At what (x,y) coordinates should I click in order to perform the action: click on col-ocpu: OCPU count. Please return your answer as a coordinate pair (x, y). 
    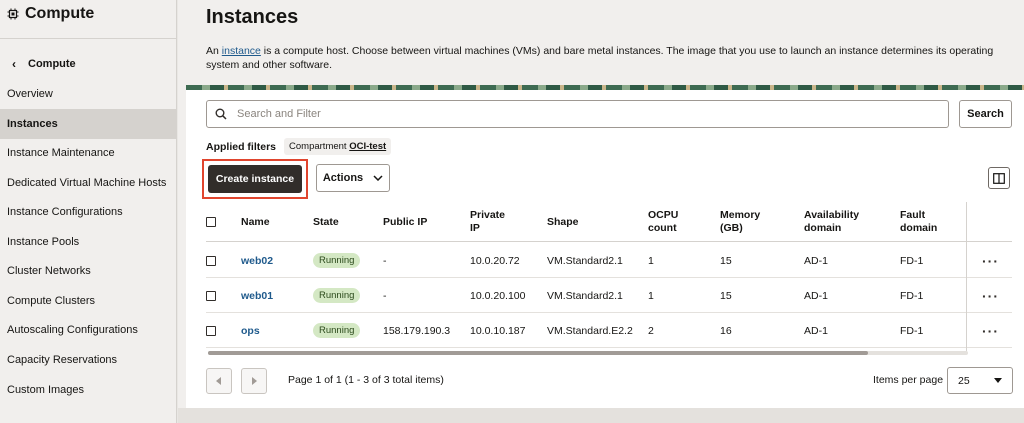
    Looking at the image, I should click on (663, 222).